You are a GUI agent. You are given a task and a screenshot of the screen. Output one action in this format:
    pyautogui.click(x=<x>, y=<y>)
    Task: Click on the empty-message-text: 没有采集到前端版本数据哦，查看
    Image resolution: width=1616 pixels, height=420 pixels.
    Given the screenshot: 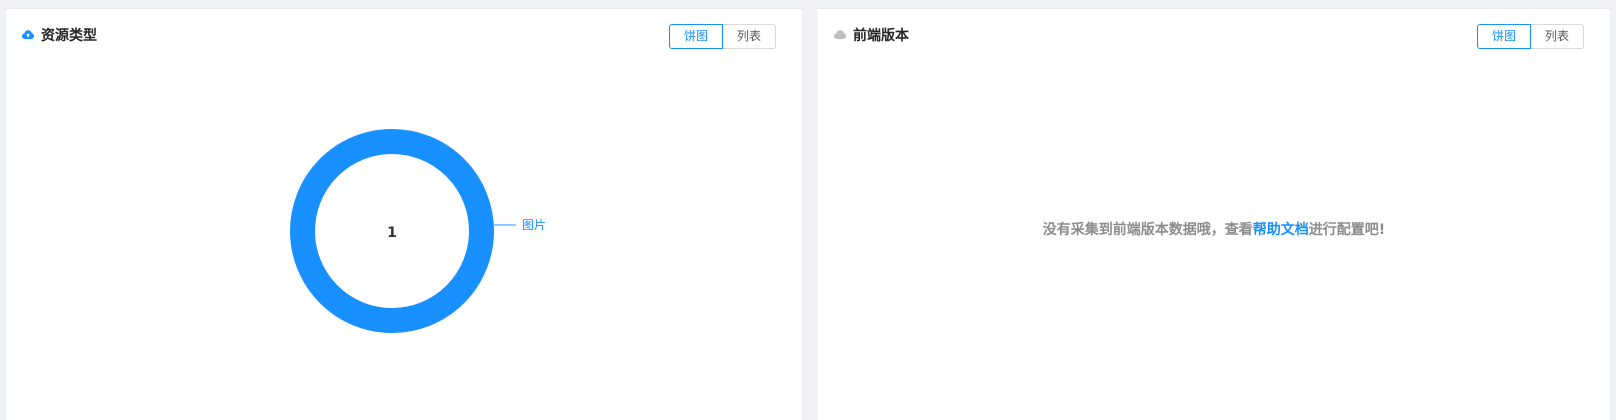 What is the action you would take?
    pyautogui.click(x=1147, y=230)
    